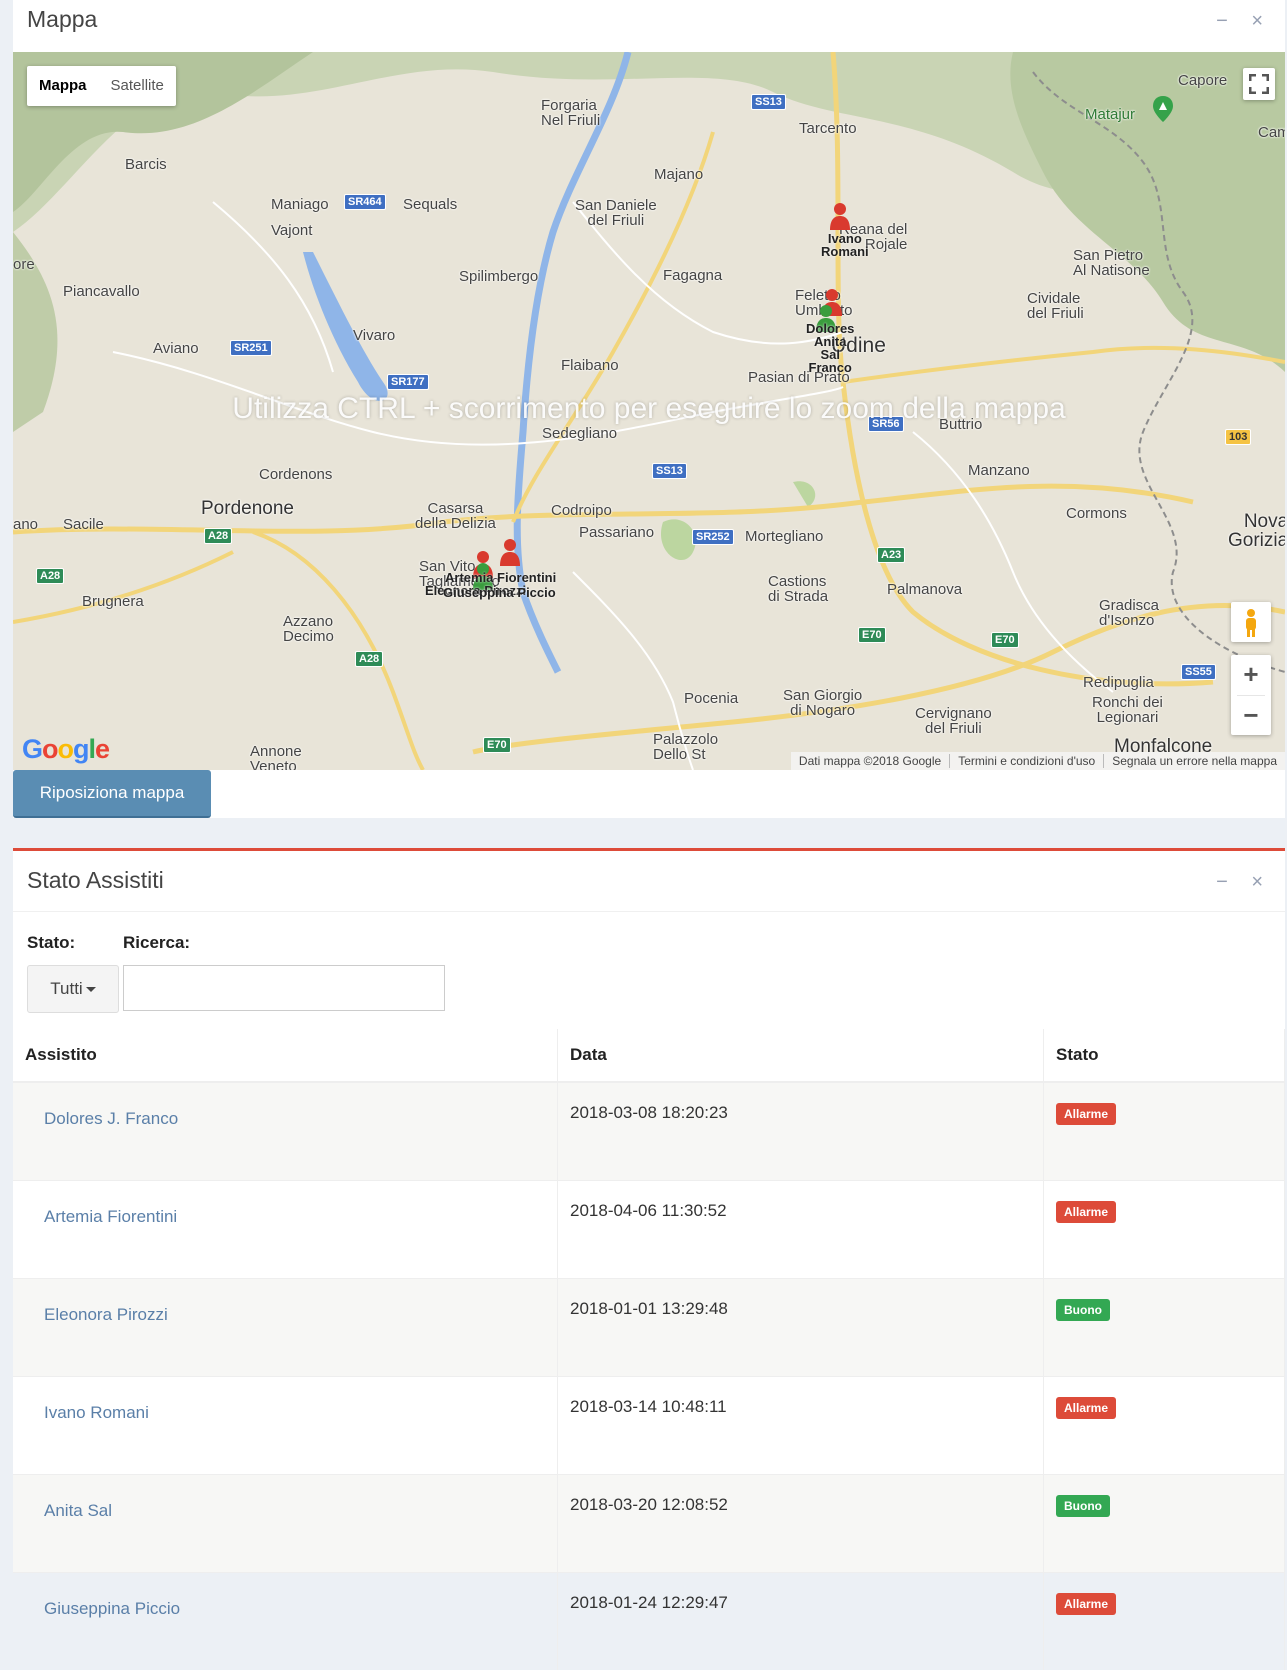  Describe the element at coordinates (308, 629) in the screenshot. I see `place-label: Azzano Decimo` at that location.